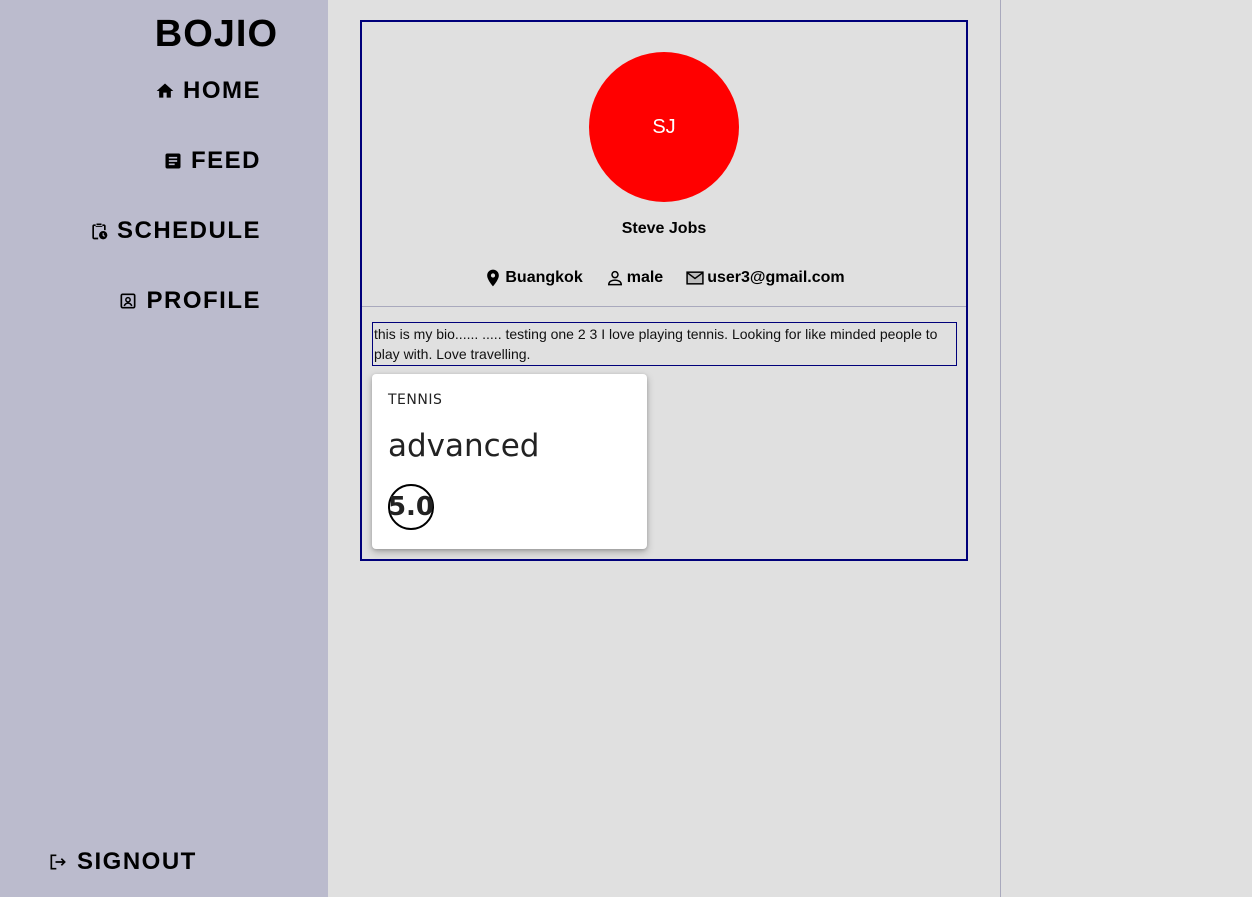 The width and height of the screenshot is (1252, 897). I want to click on avatar-initials: SJ, so click(664, 126).